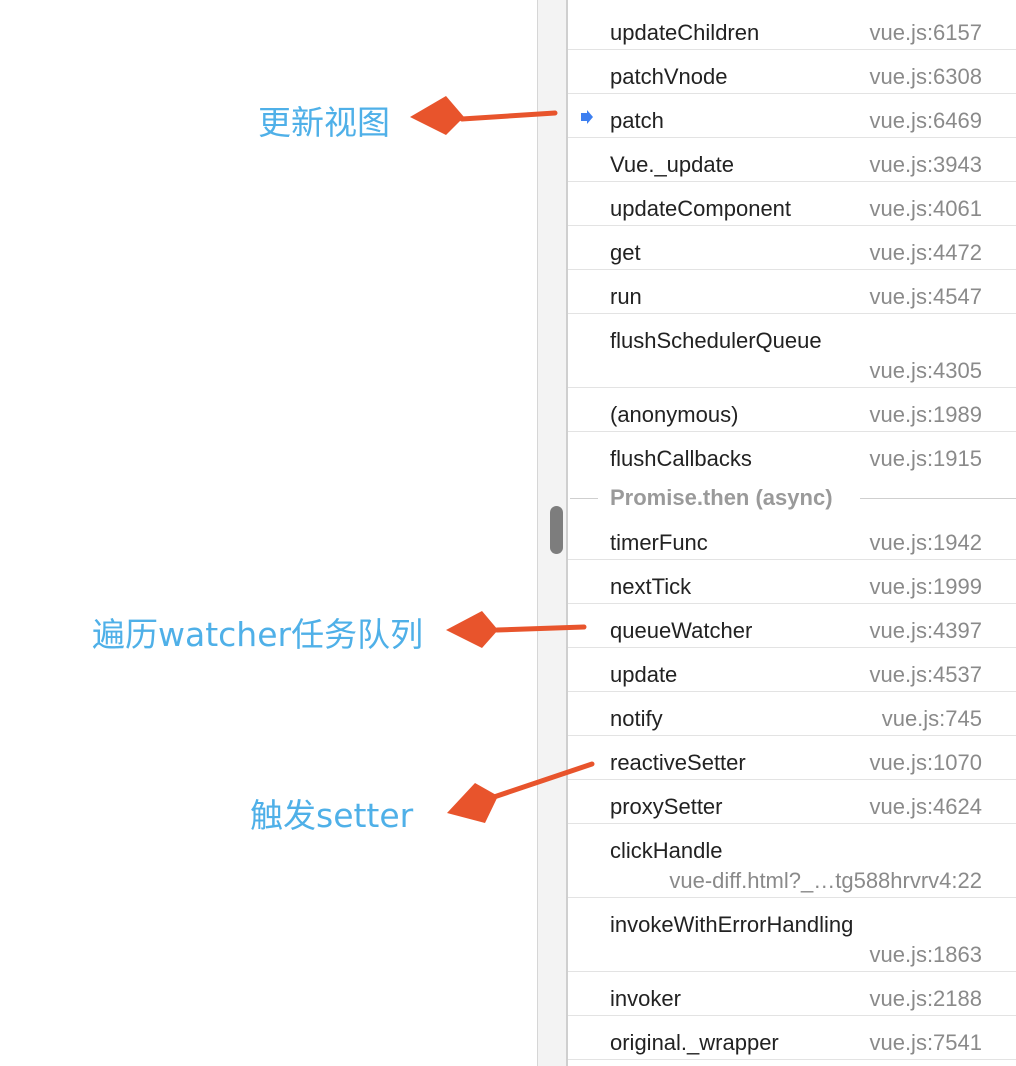  I want to click on call-frame: flushCallbacks vue.js:1915, so click(792, 454).